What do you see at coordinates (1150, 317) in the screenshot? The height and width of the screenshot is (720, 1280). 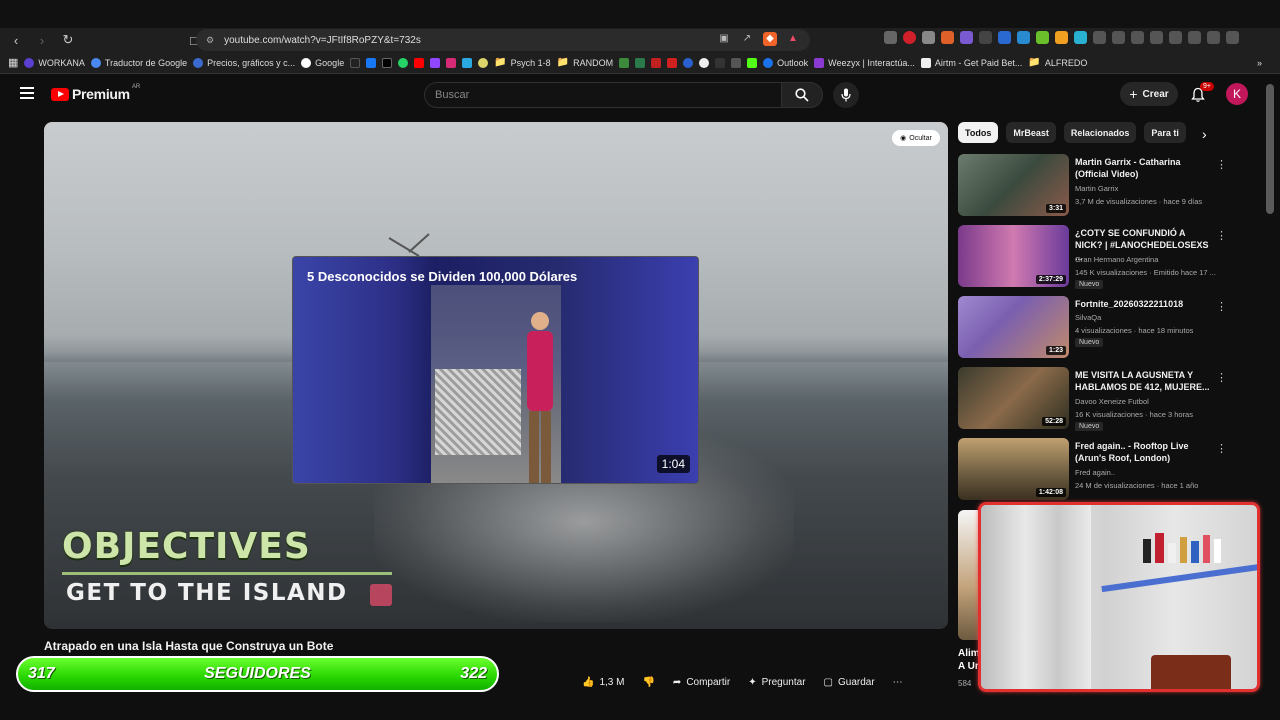 I see `rec-channel: SilvaQa` at bounding box center [1150, 317].